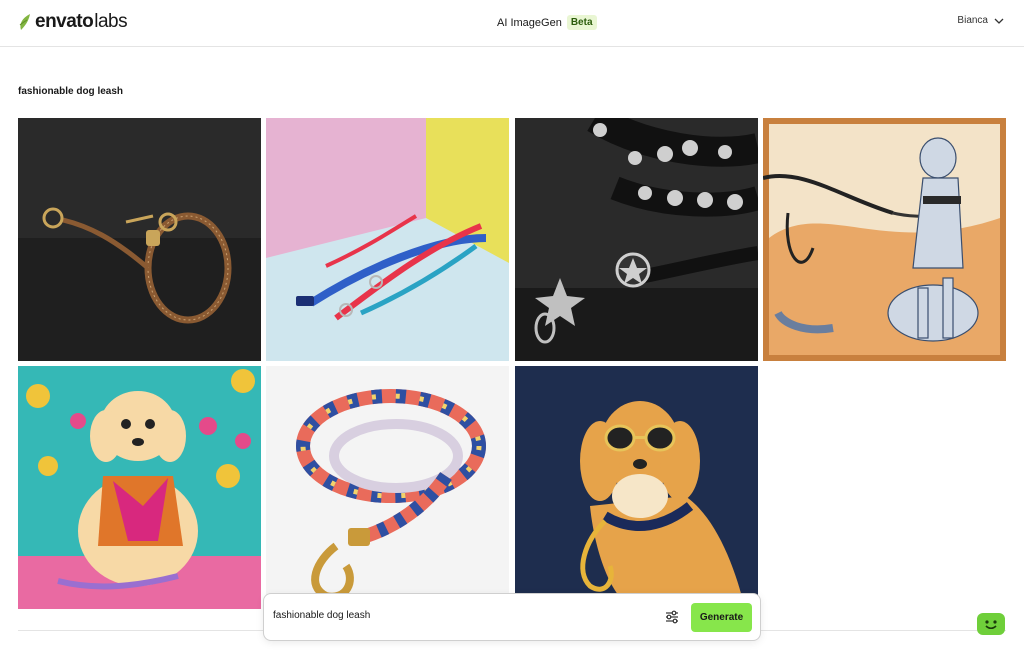 The height and width of the screenshot is (650, 1024). Describe the element at coordinates (64, 21) in the screenshot. I see `logo-main-text: envato` at that location.